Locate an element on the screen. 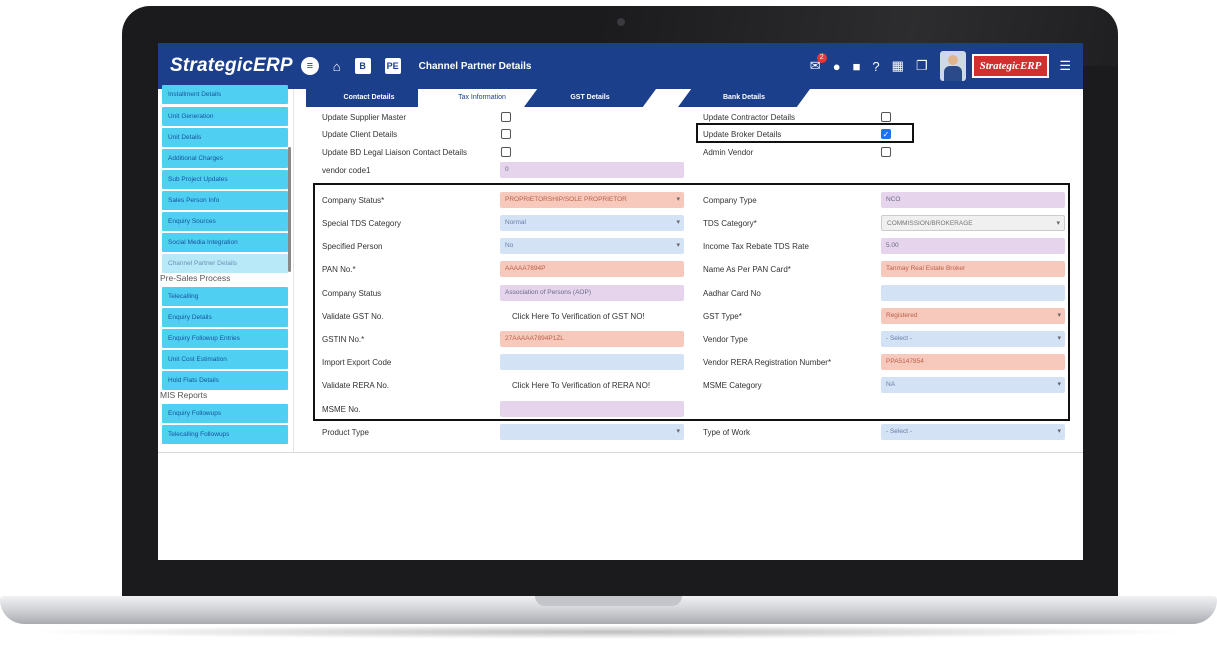 Image resolution: width=1217 pixels, height=654 pixels. update-client-checkbox is located at coordinates (506, 134).